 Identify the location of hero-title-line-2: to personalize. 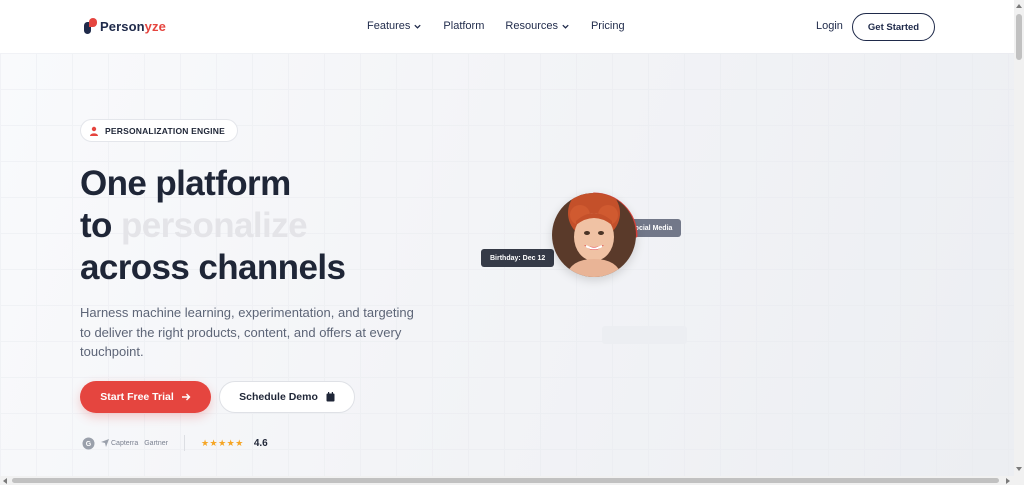
(194, 225).